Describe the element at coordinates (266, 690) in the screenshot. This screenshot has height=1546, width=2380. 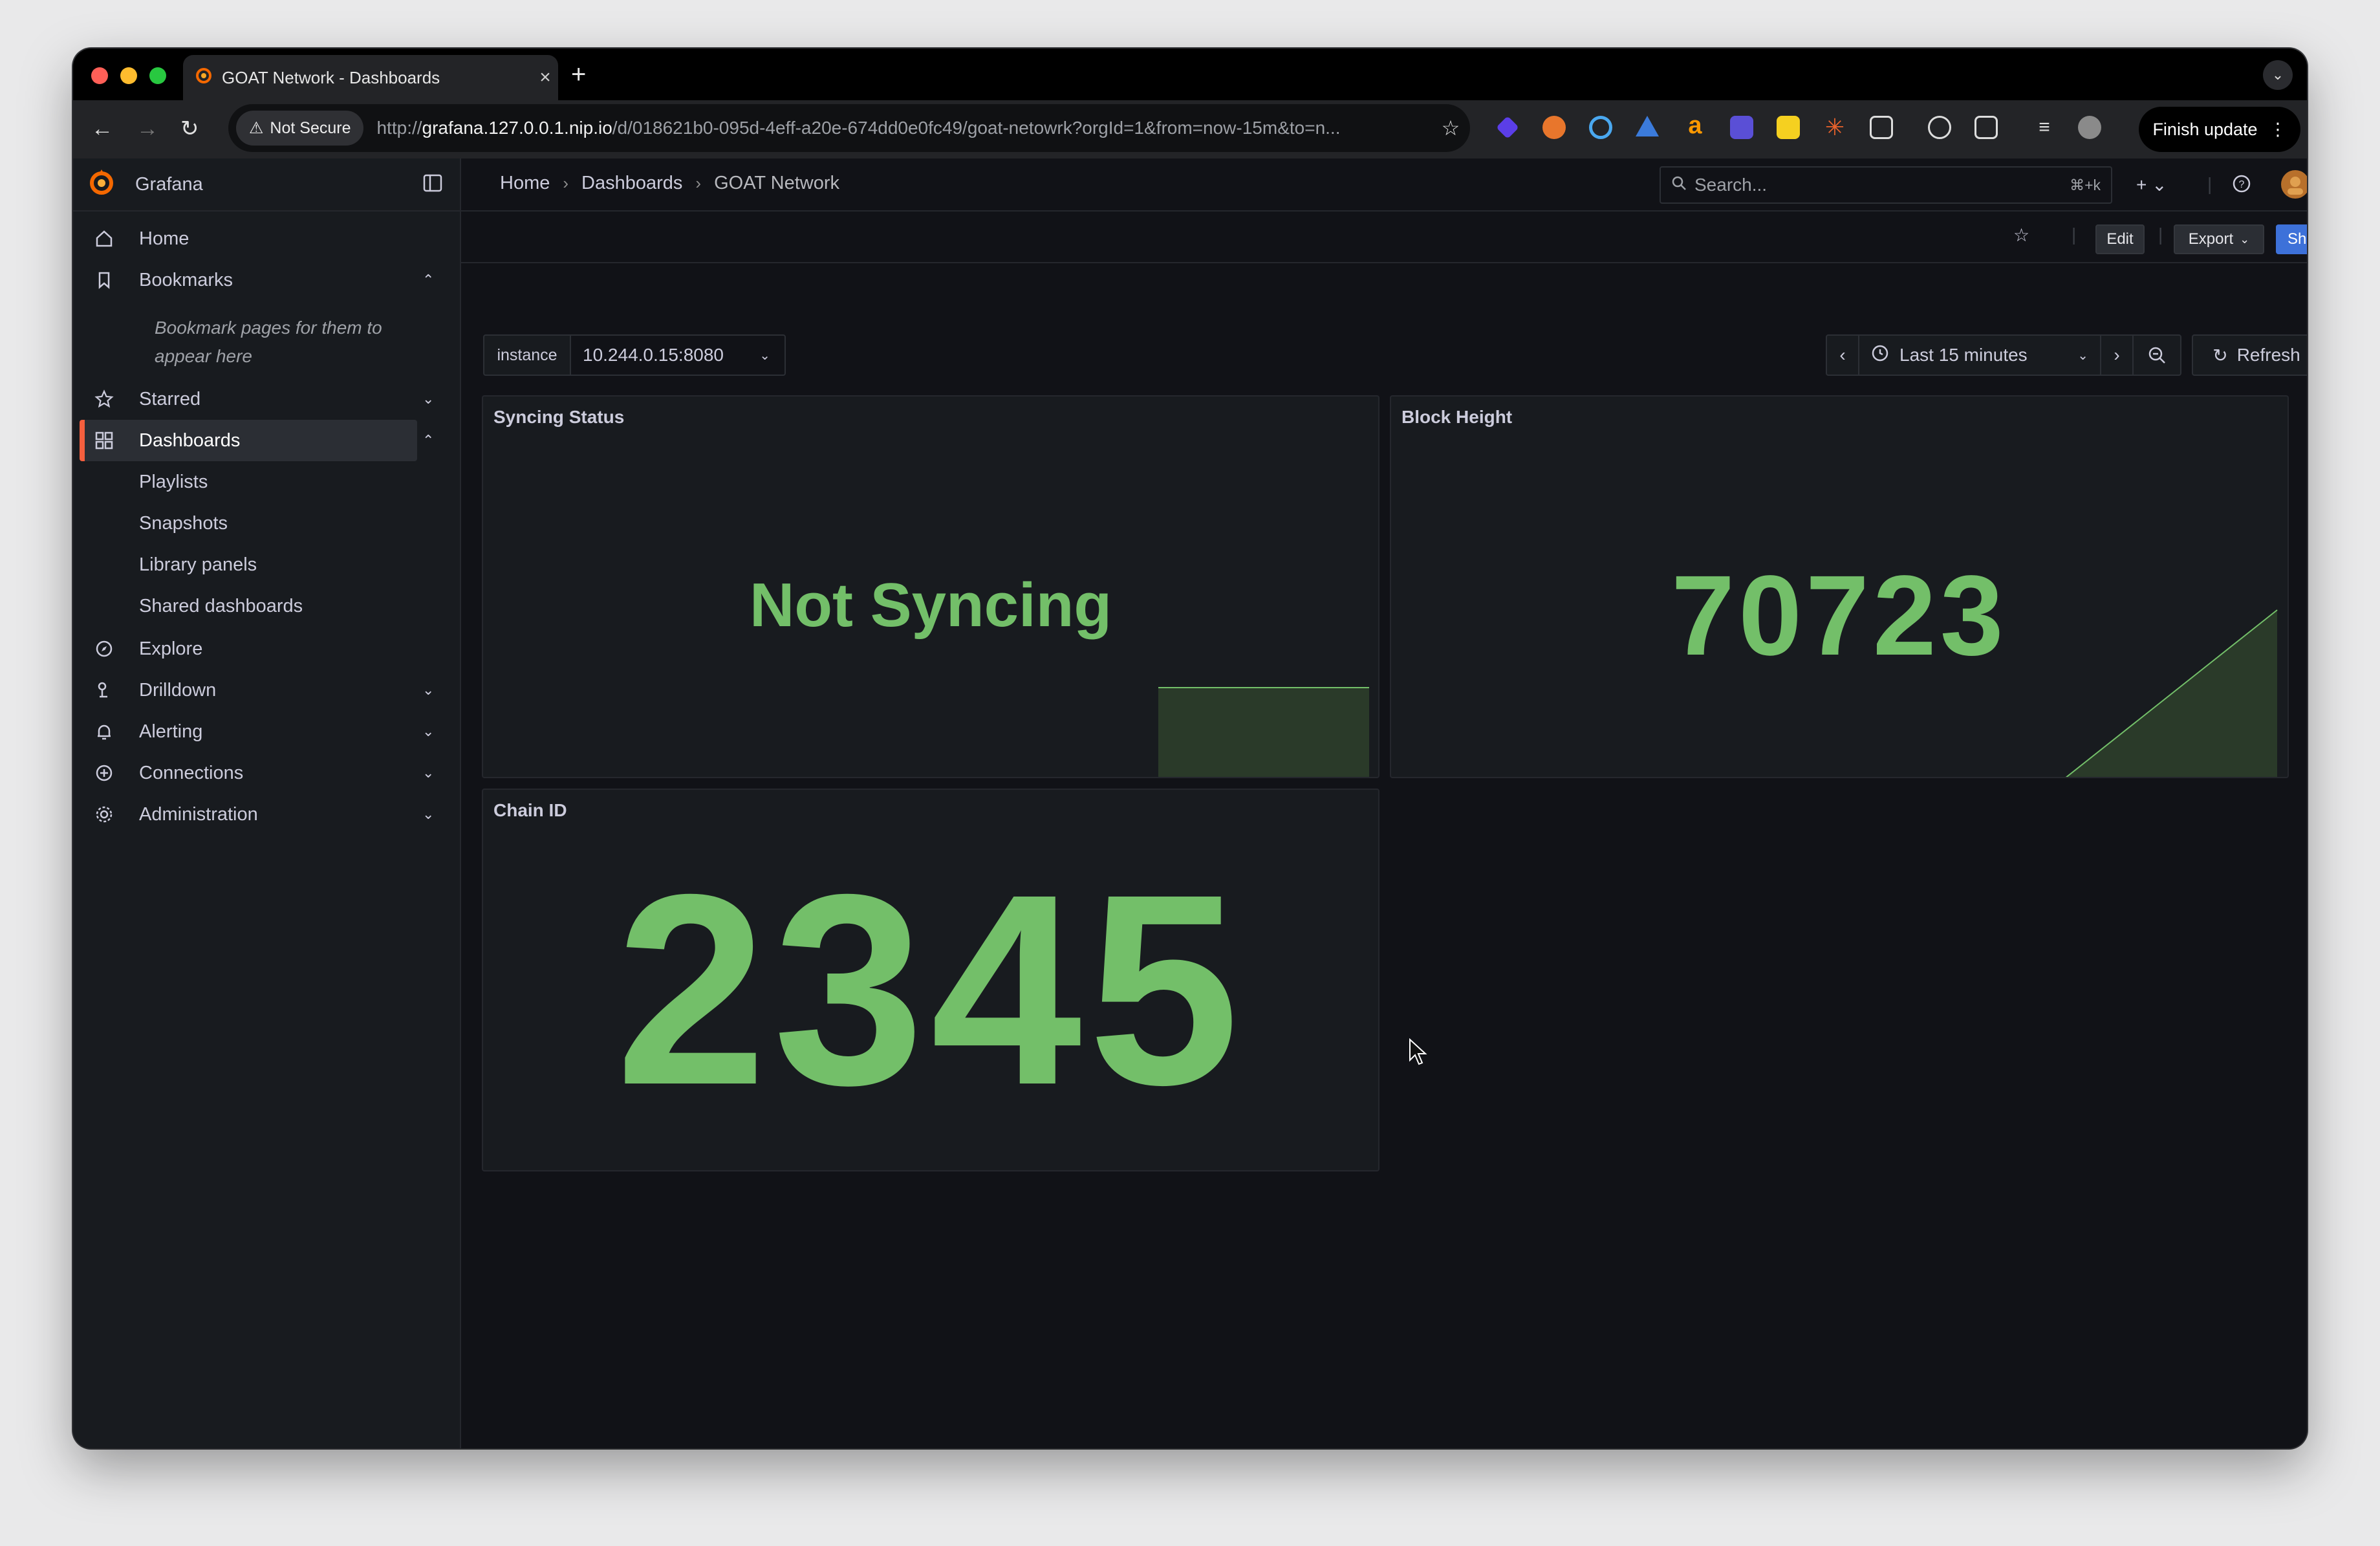
I see `nav-item-drilldown: Drilldown ⌄` at that location.